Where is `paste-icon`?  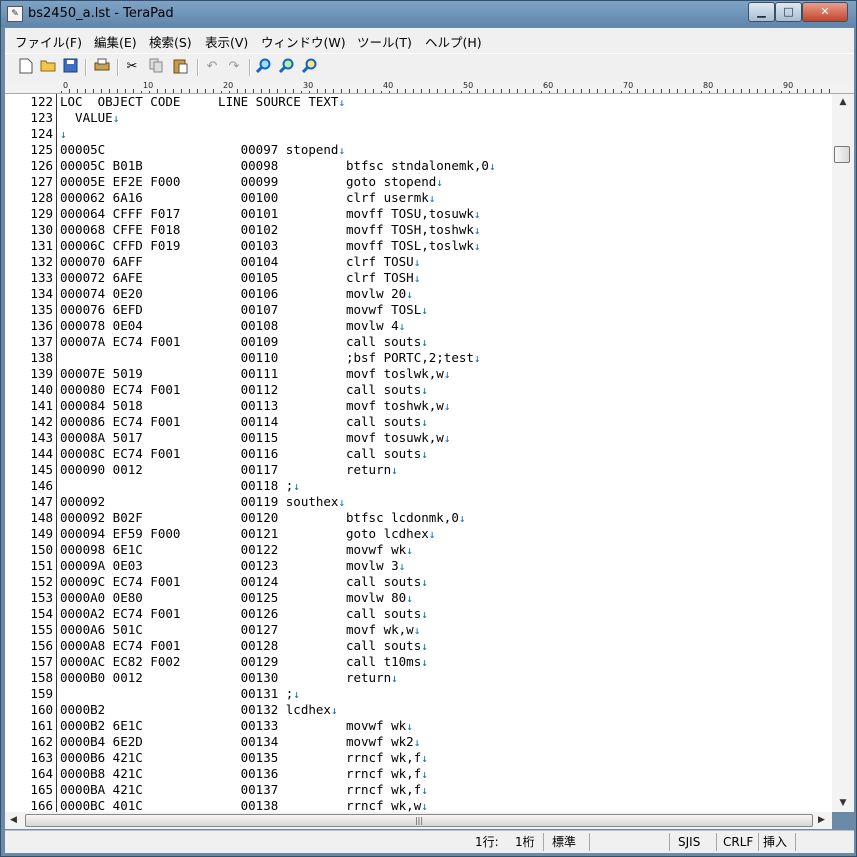
paste-icon is located at coordinates (180, 67).